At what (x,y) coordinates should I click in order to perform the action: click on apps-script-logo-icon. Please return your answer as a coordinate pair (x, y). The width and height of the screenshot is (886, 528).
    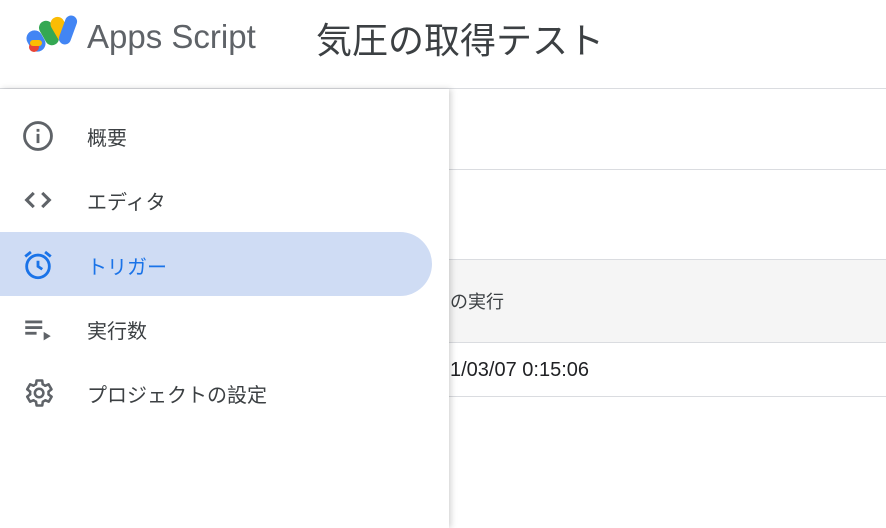
    Looking at the image, I should click on (51, 35).